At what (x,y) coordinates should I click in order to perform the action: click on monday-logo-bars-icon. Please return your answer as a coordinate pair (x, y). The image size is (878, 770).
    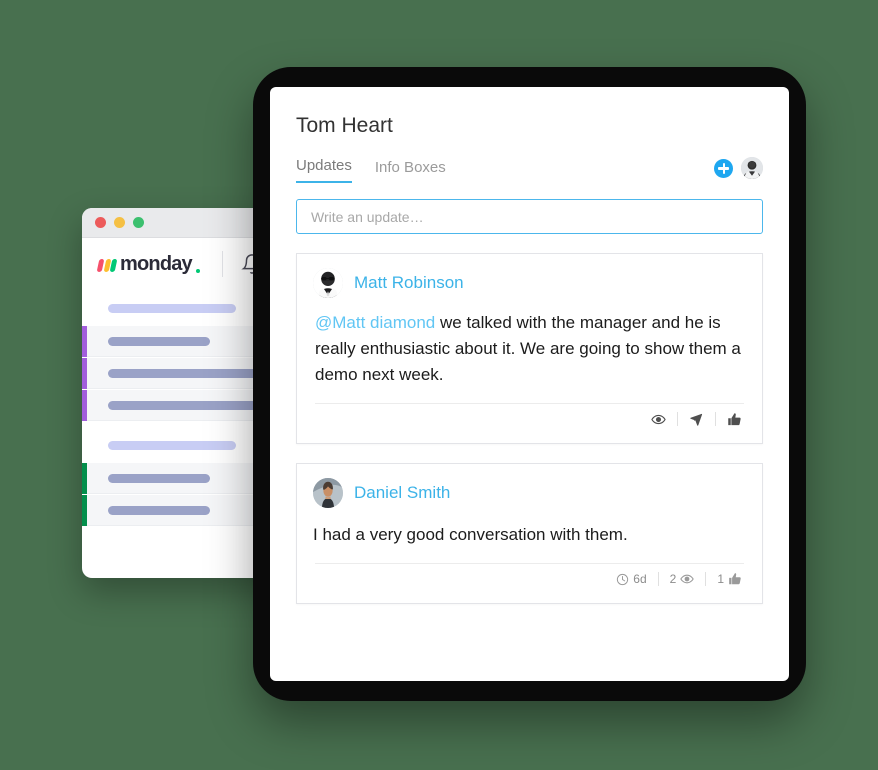
    Looking at the image, I should click on (107, 264).